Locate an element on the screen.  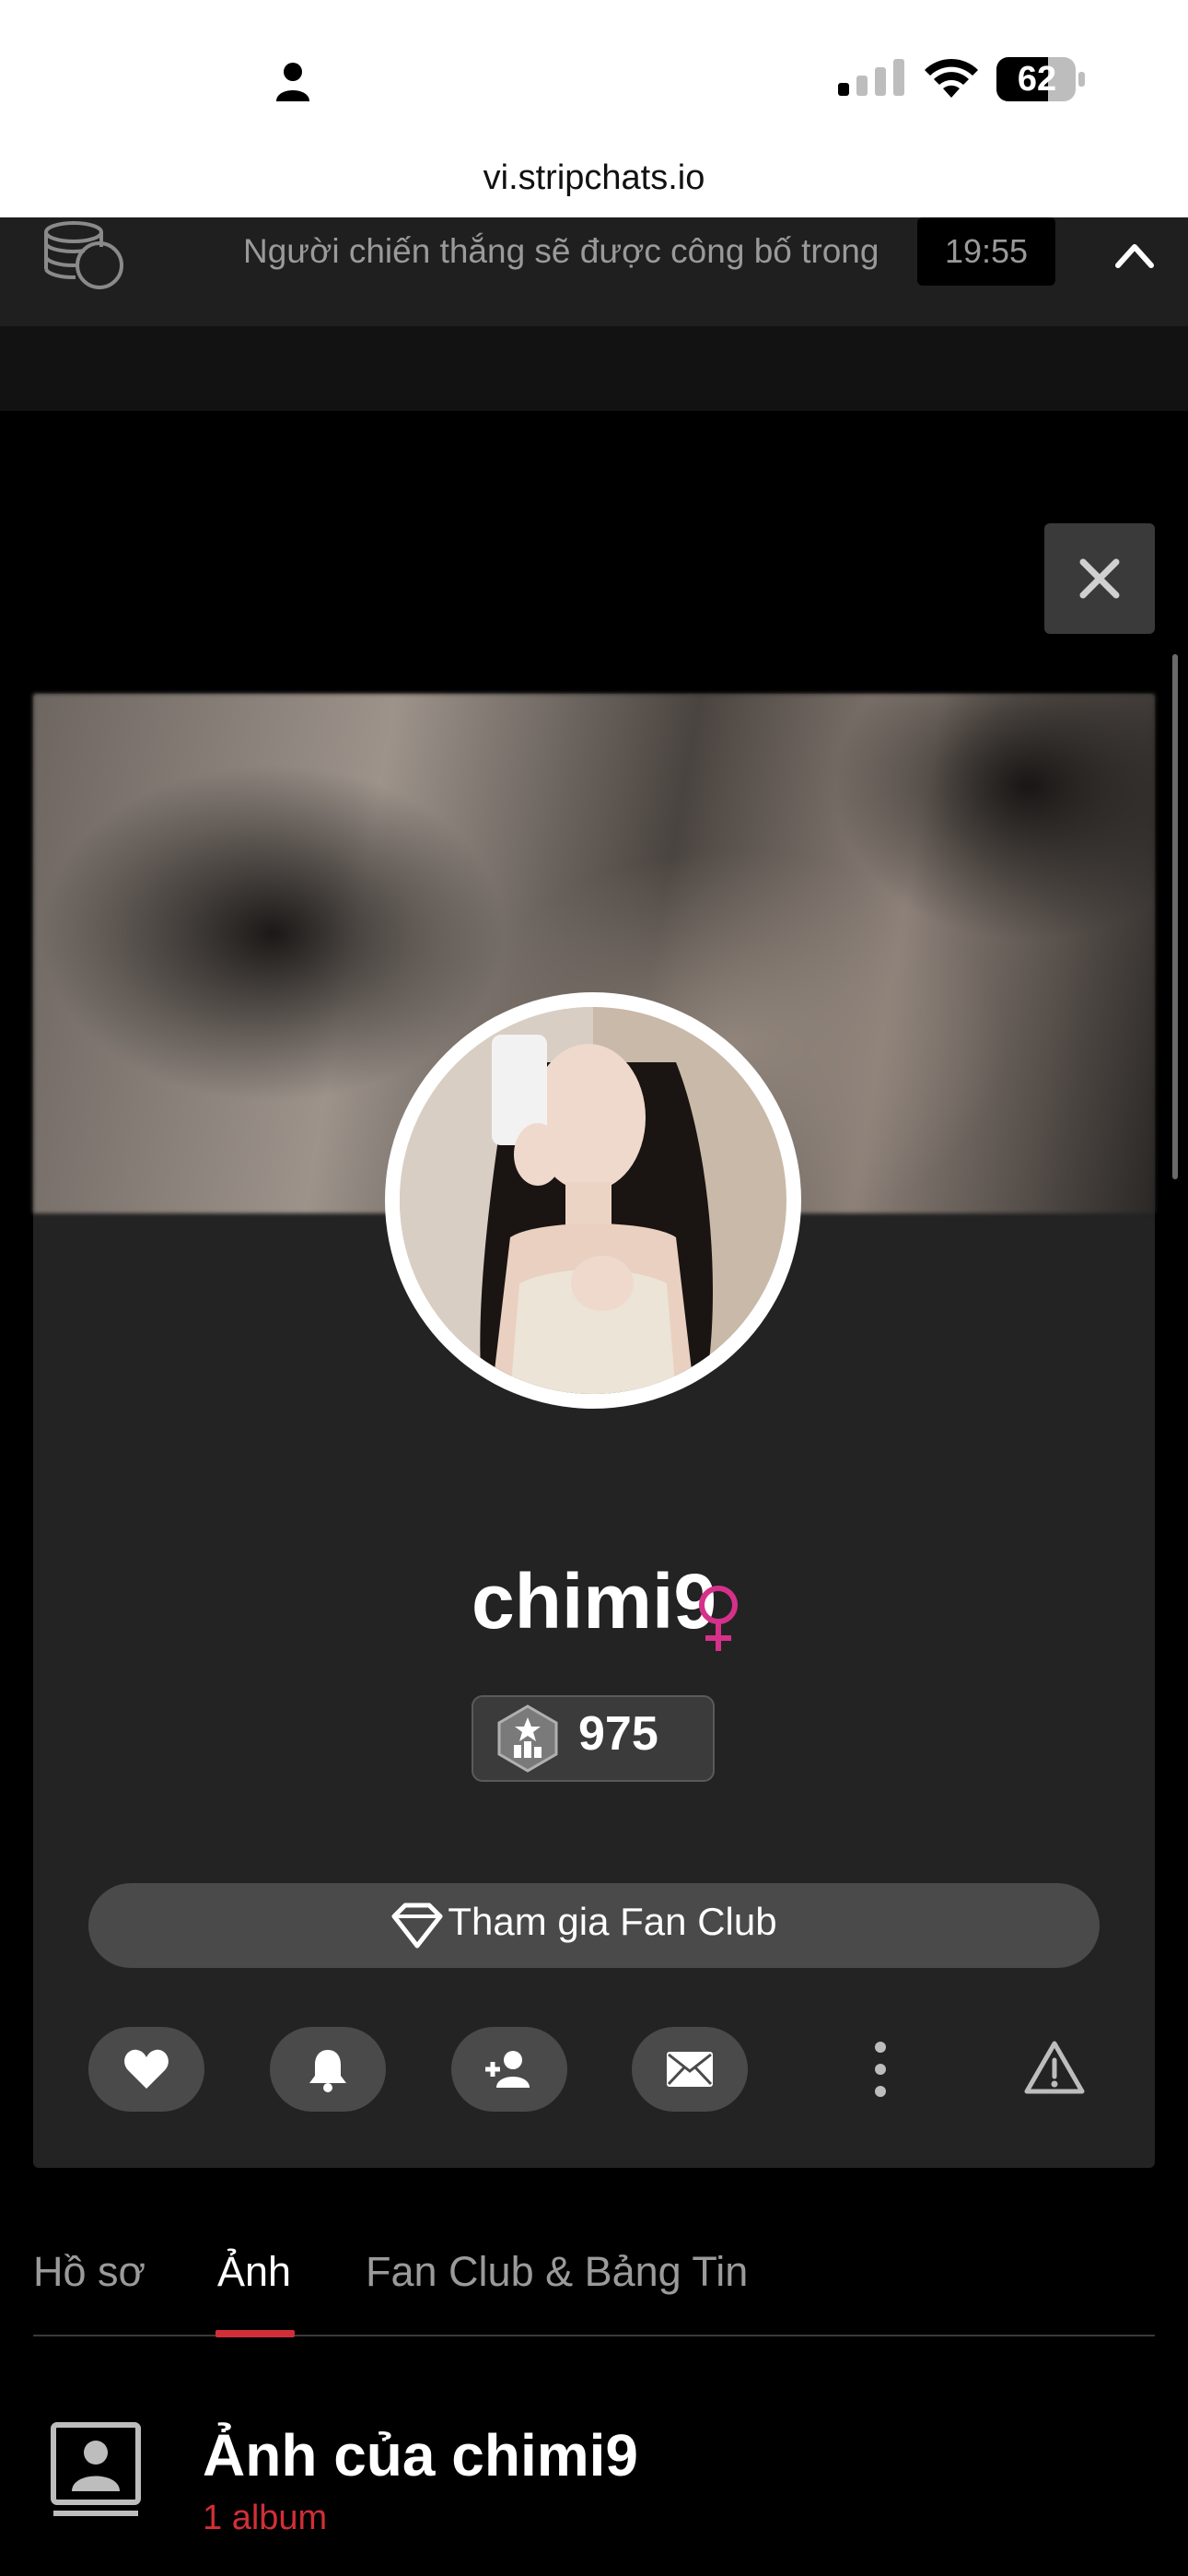
signal-icon is located at coordinates (871, 77).